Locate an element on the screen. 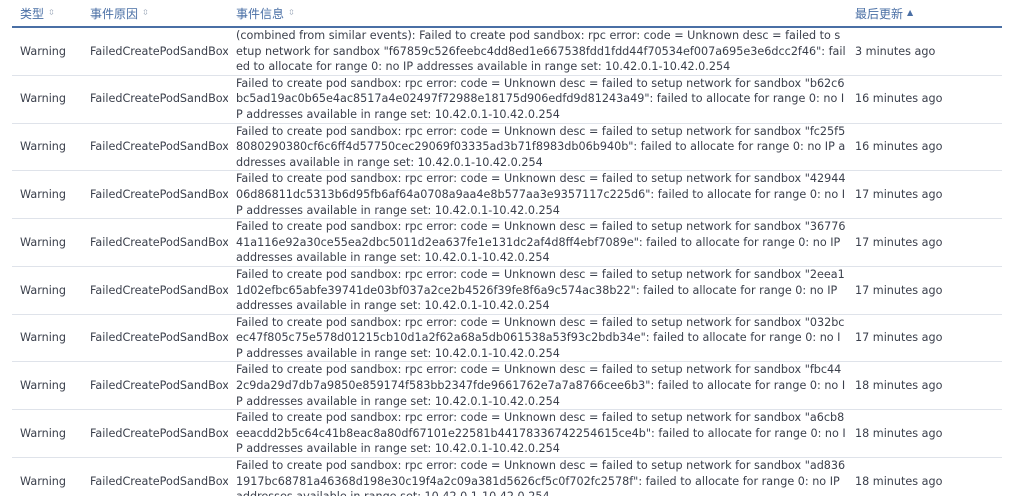  column-header-message: 事件信息 ⇳ is located at coordinates (537, 14).